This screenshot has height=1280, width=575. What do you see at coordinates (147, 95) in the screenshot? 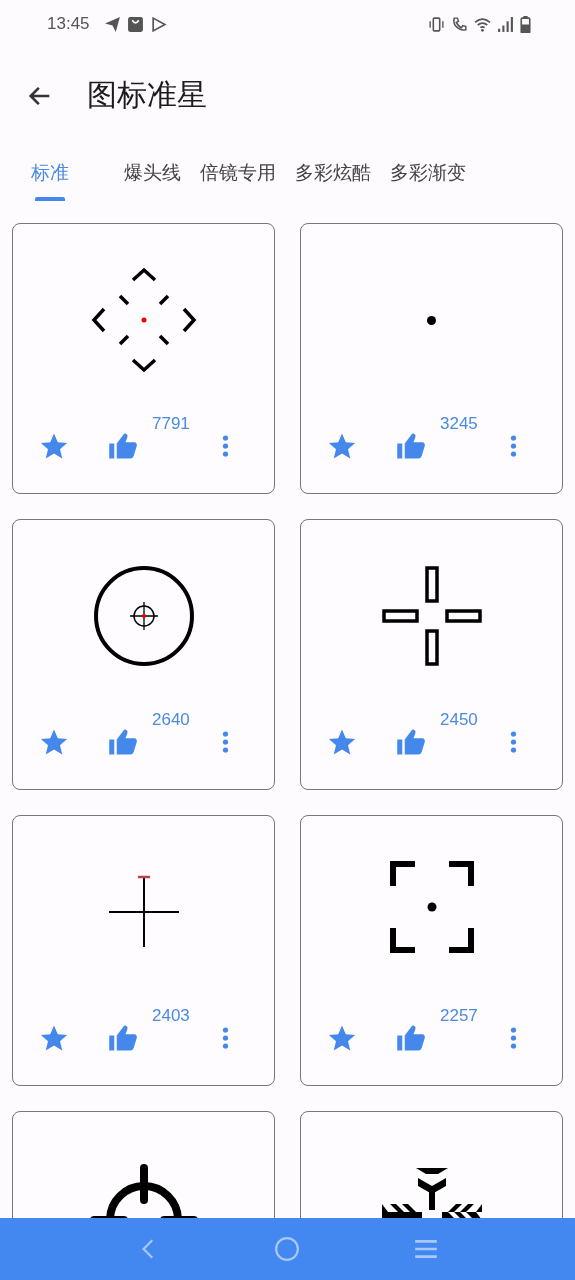
I see `page-title: 图标准星` at bounding box center [147, 95].